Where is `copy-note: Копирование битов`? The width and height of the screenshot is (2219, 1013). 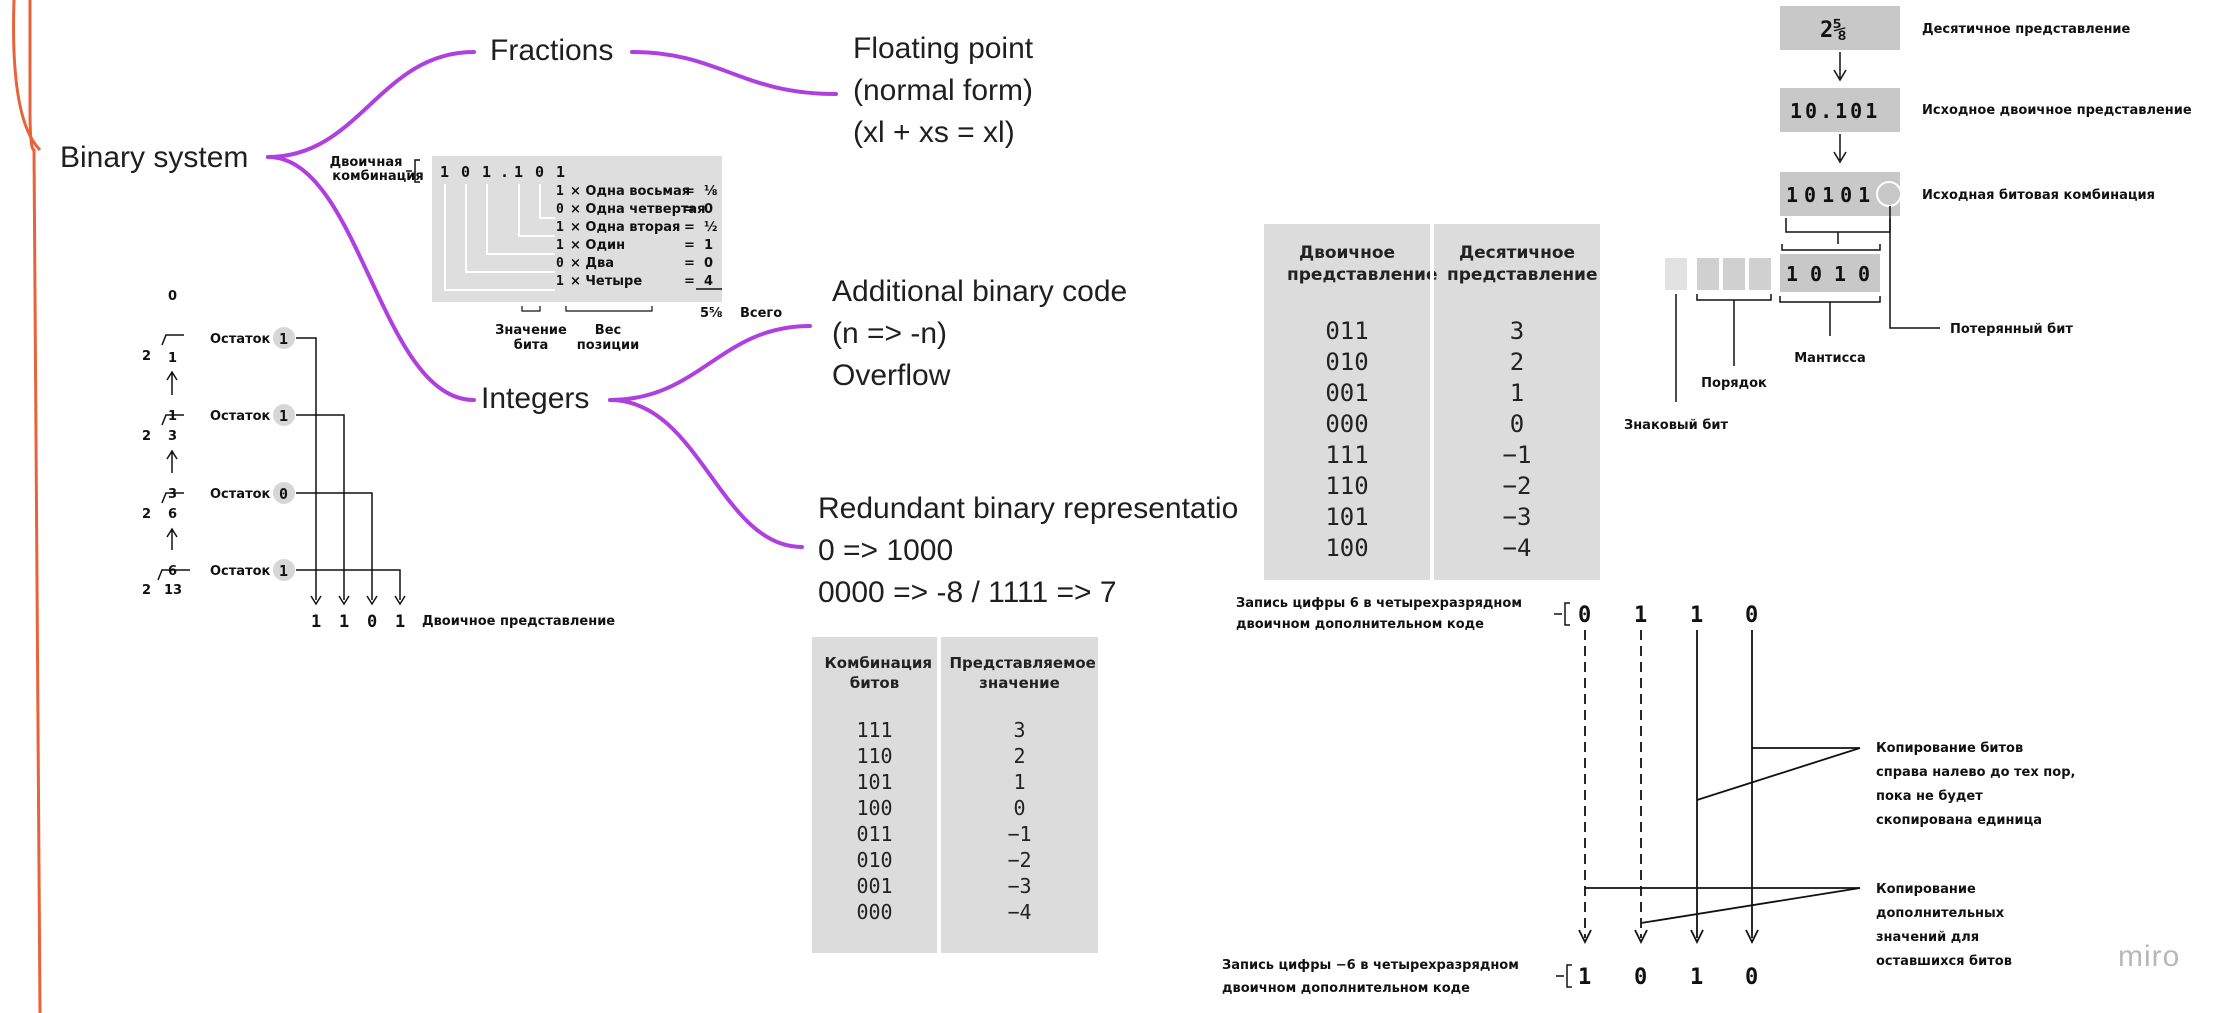
copy-note: Копирование битов is located at coordinates (1949, 748).